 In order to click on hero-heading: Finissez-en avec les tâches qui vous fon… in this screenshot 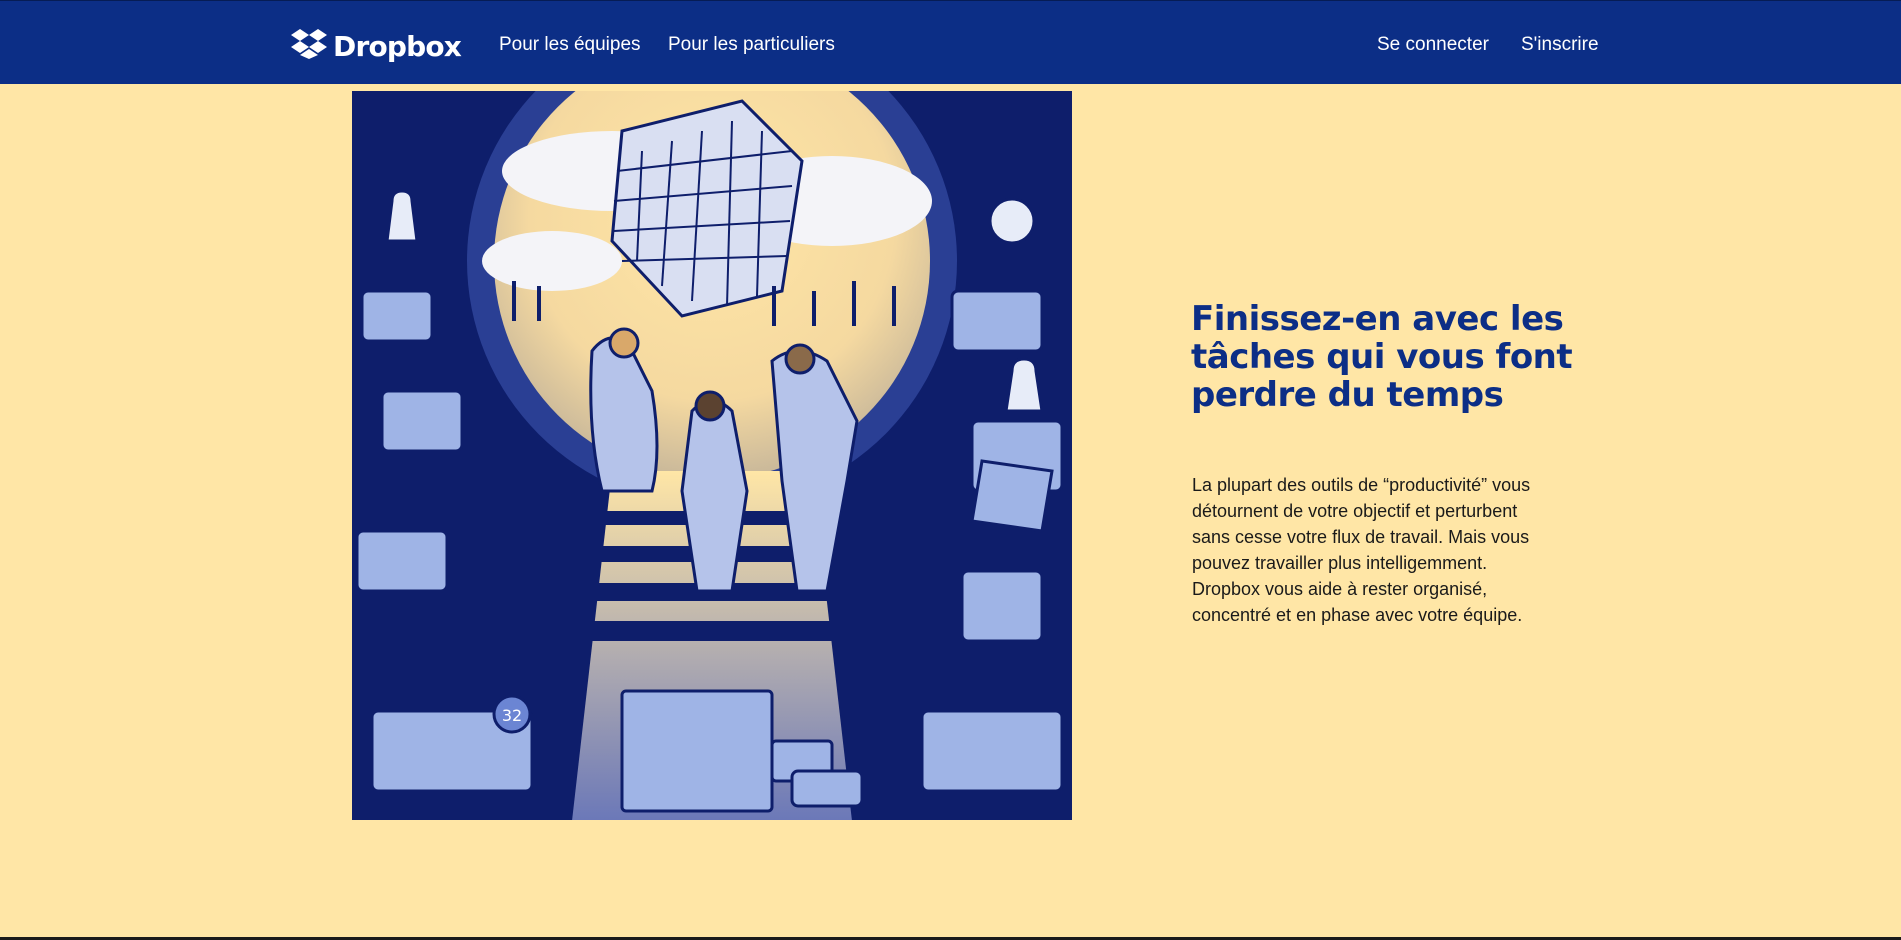, I will do `click(1382, 357)`.